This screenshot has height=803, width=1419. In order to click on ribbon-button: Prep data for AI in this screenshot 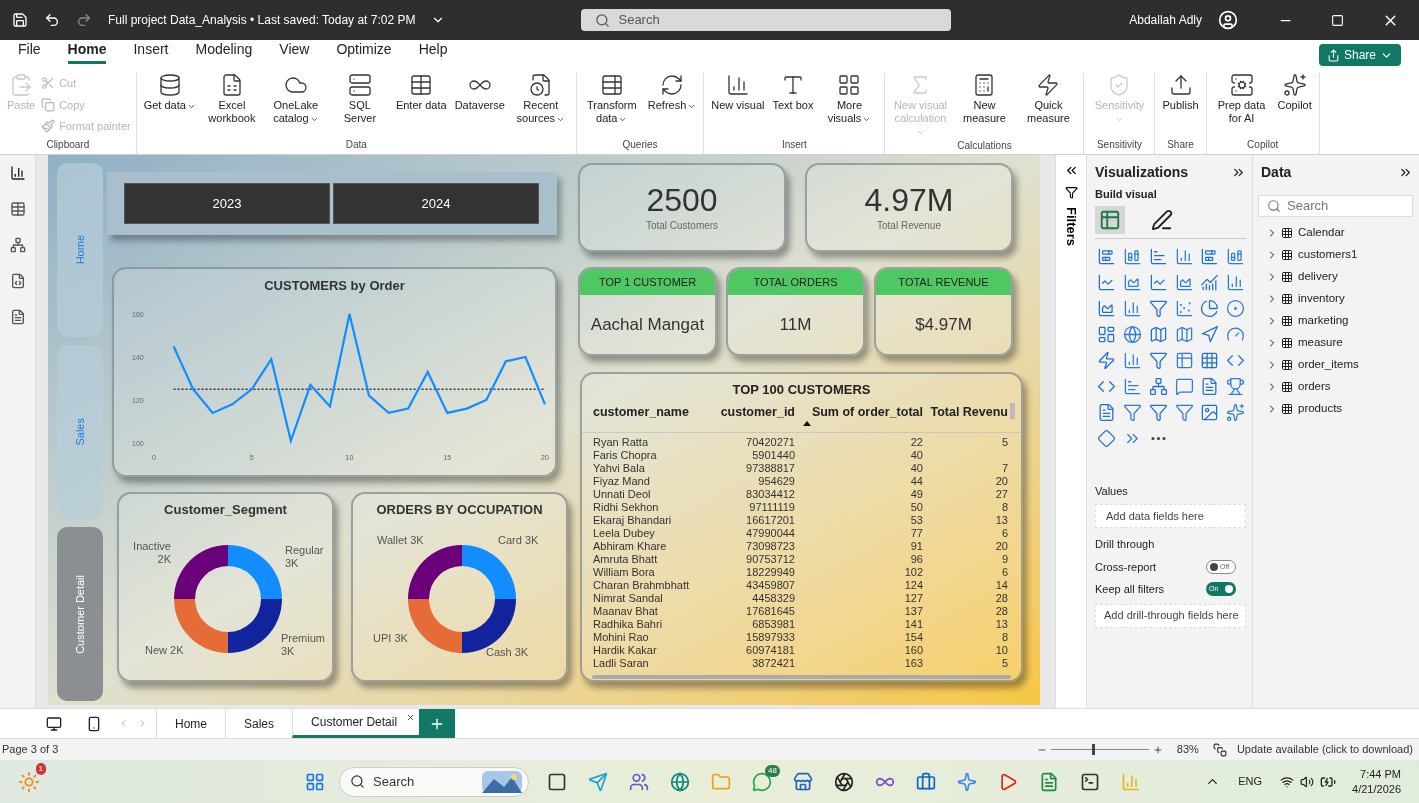, I will do `click(1241, 105)`.